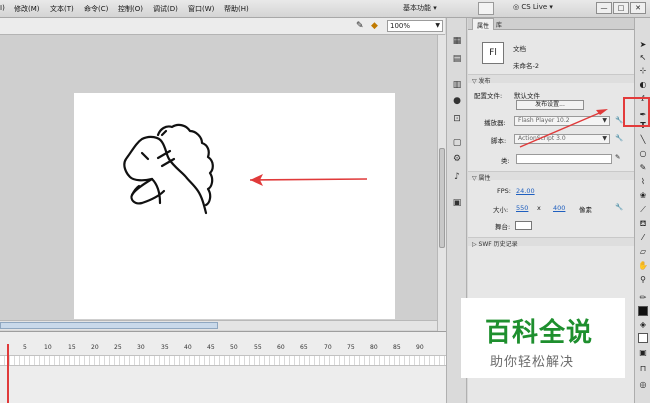  Describe the element at coordinates (486, 8) in the screenshot. I see `search-icon` at that location.